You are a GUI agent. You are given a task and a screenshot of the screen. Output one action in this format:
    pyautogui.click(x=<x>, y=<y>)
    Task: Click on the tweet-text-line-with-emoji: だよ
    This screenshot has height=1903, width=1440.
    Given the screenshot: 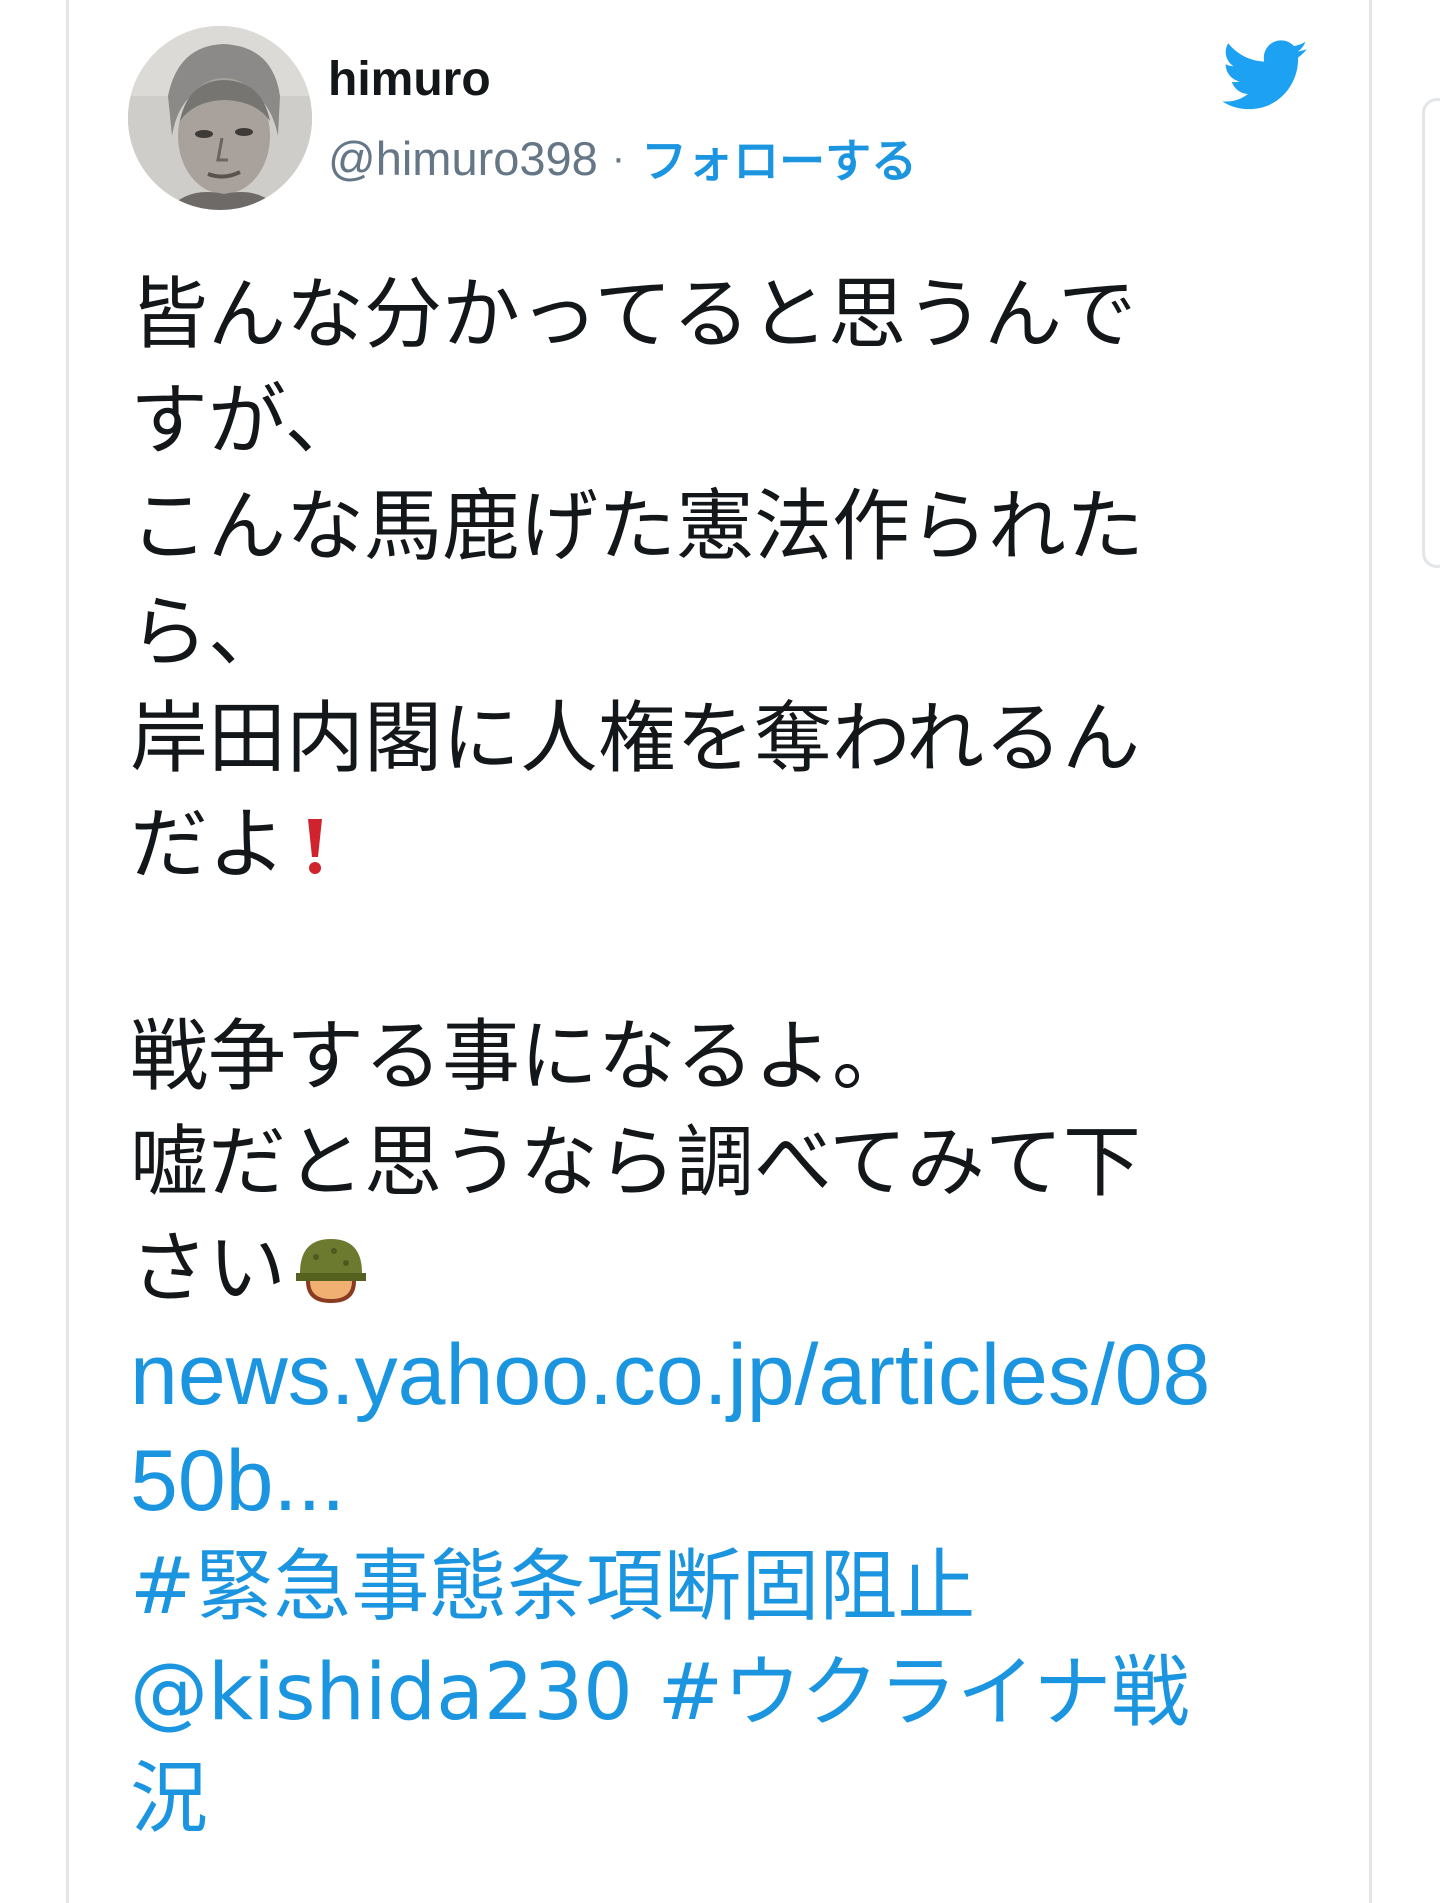 What is the action you would take?
    pyautogui.click(x=720, y=845)
    